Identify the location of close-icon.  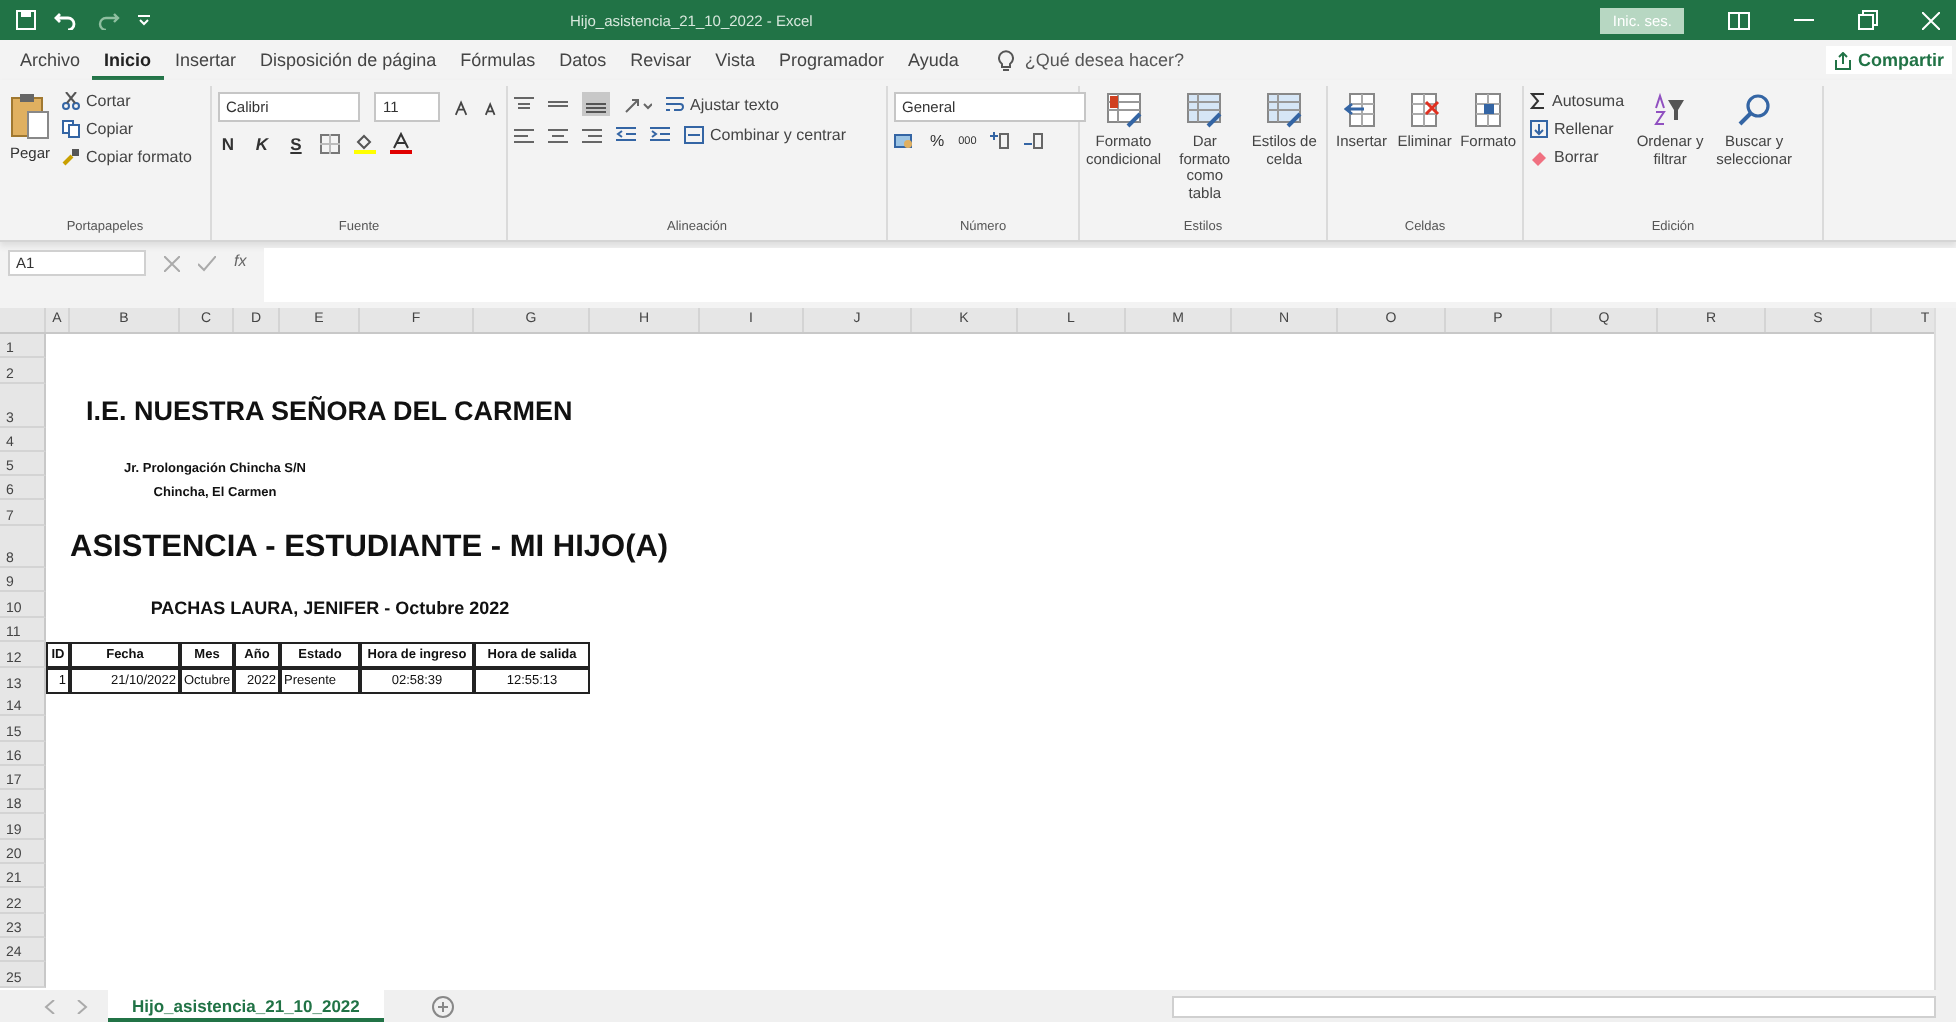
(1931, 20).